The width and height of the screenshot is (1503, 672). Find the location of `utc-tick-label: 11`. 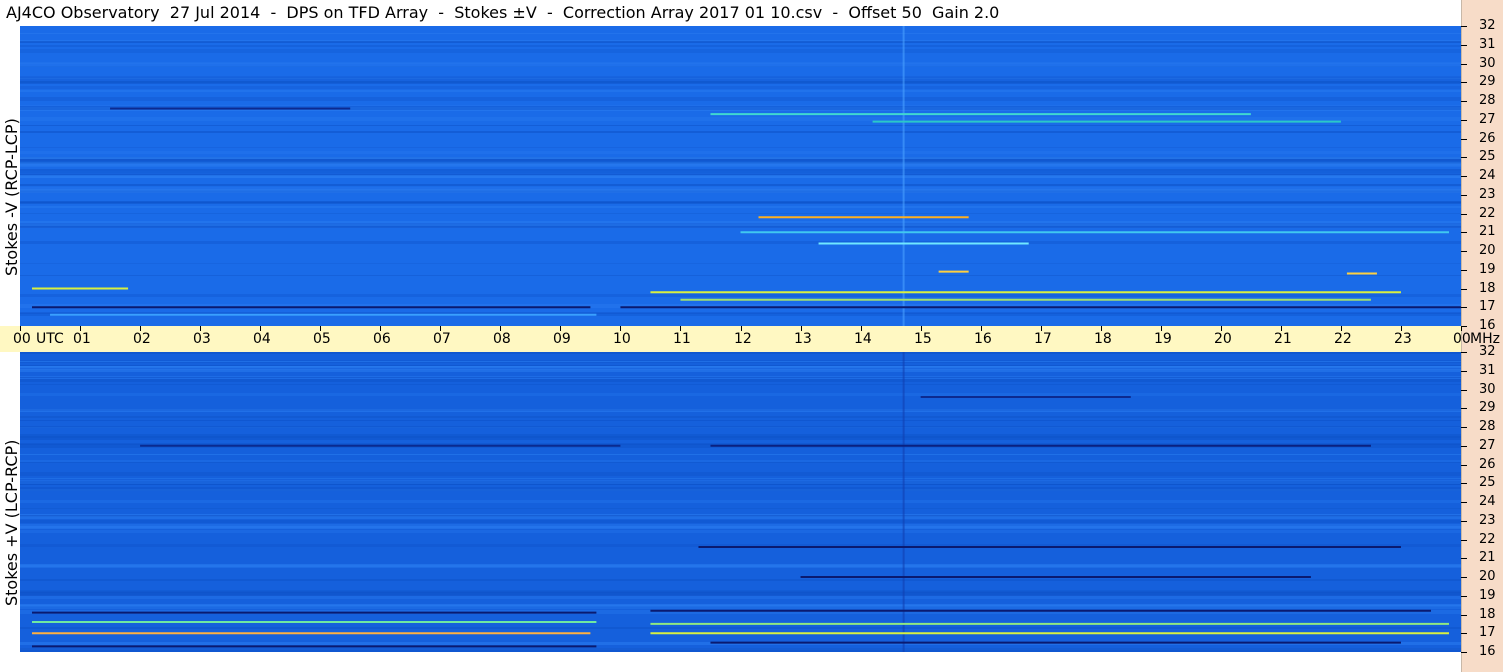

utc-tick-label: 11 is located at coordinates (682, 339).